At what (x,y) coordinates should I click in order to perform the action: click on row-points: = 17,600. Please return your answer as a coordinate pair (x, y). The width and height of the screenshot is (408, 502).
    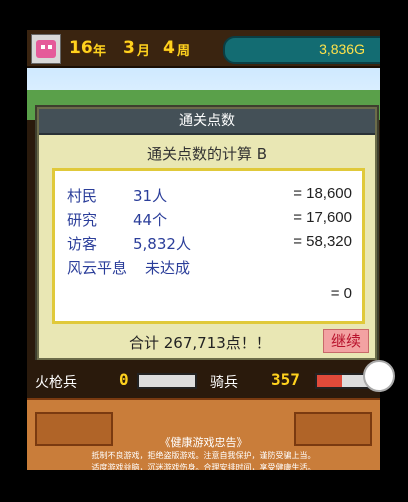
    Looking at the image, I should click on (322, 217).